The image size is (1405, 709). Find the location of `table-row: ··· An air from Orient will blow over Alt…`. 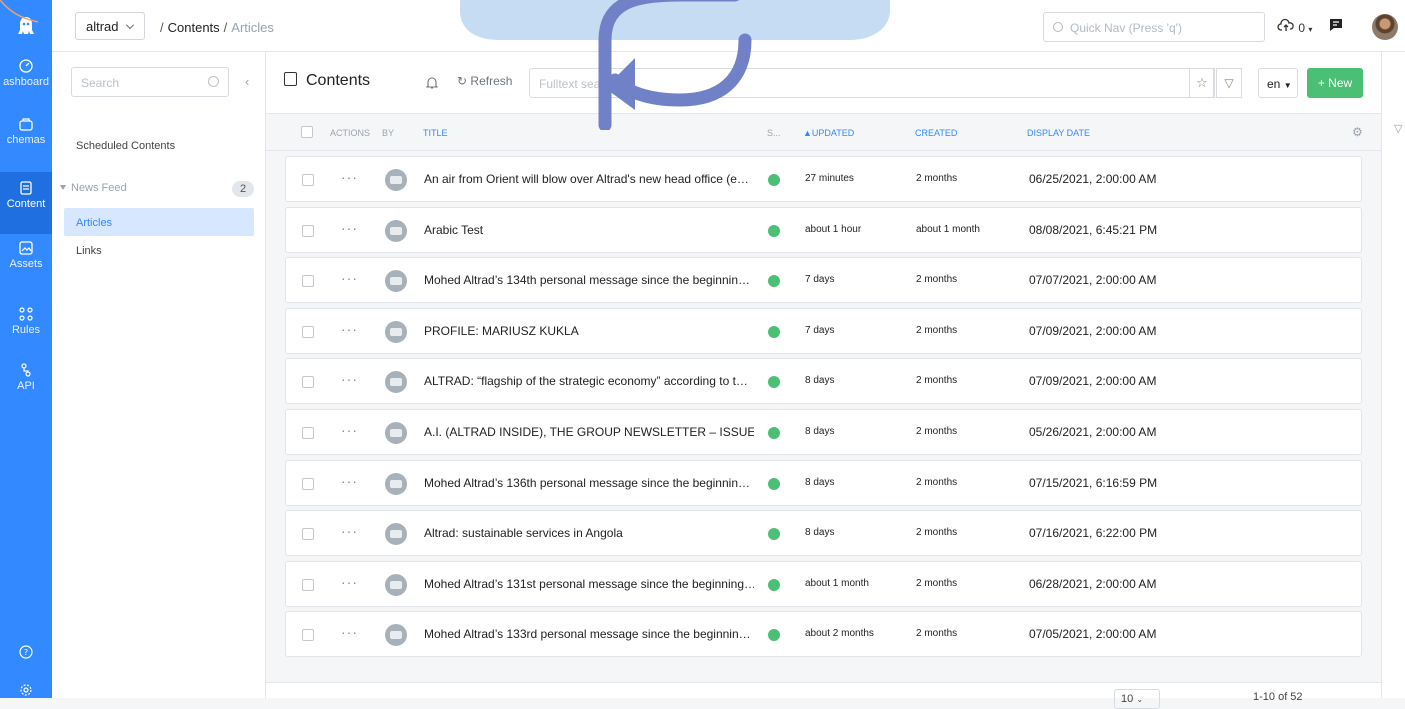

table-row: ··· An air from Orient will blow over Alt… is located at coordinates (823, 179).